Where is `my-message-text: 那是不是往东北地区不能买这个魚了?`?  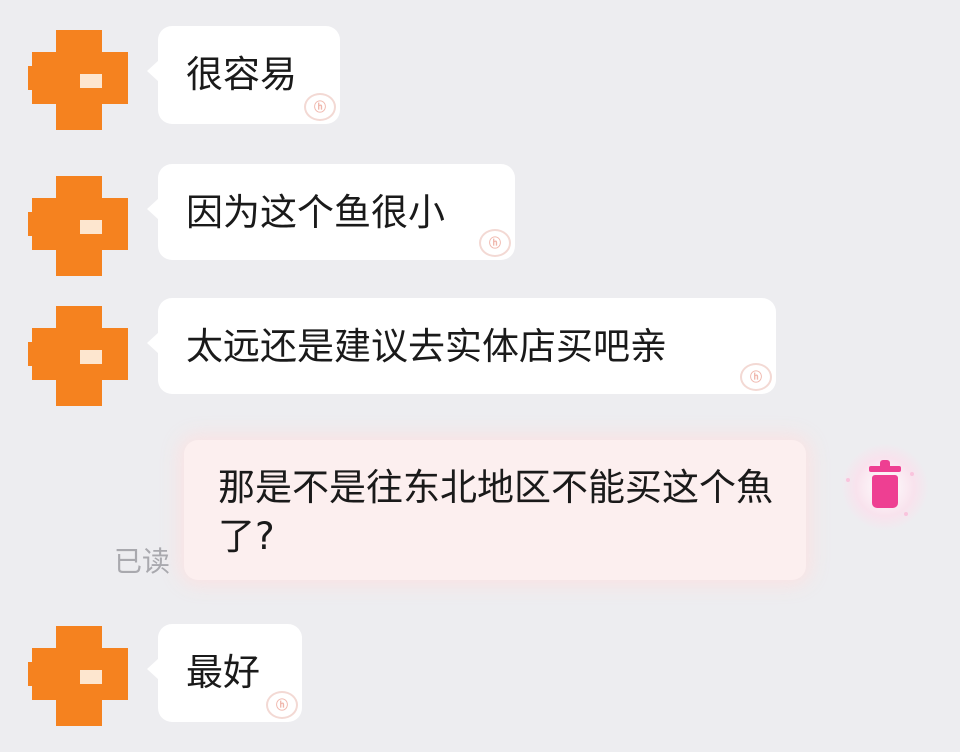 my-message-text: 那是不是往东北地区不能买这个魚了? is located at coordinates (495, 512).